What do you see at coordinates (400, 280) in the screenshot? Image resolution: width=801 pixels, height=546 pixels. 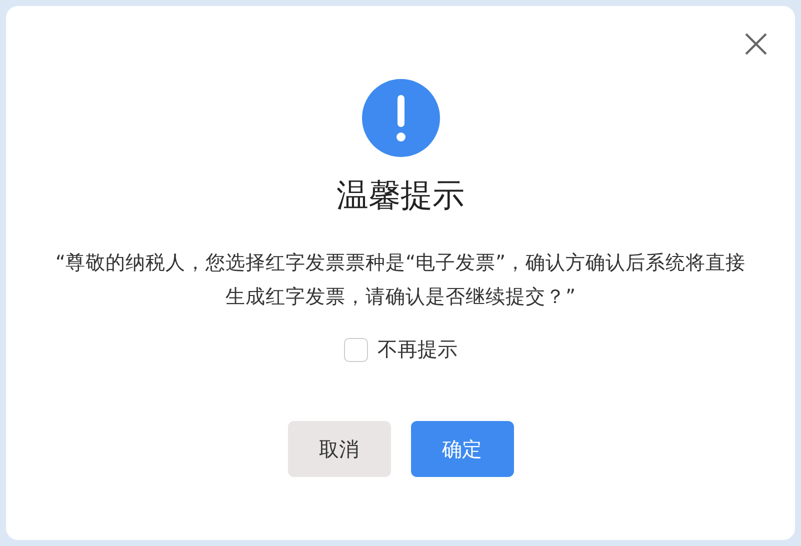 I see `message-text: “尊敬的纳税人，您选择红字发票票种是“电子发票”，确认方确认后系统将直接生成红字发票，请确认是否继续提交？”` at bounding box center [400, 280].